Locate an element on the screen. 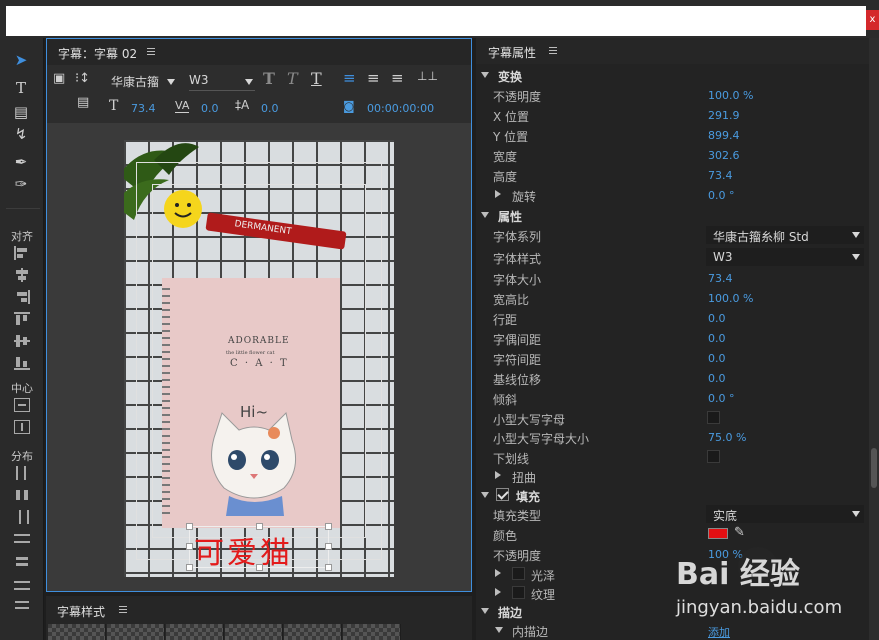 The width and height of the screenshot is (879, 640). fill-type-select: 实底 is located at coordinates (785, 514).